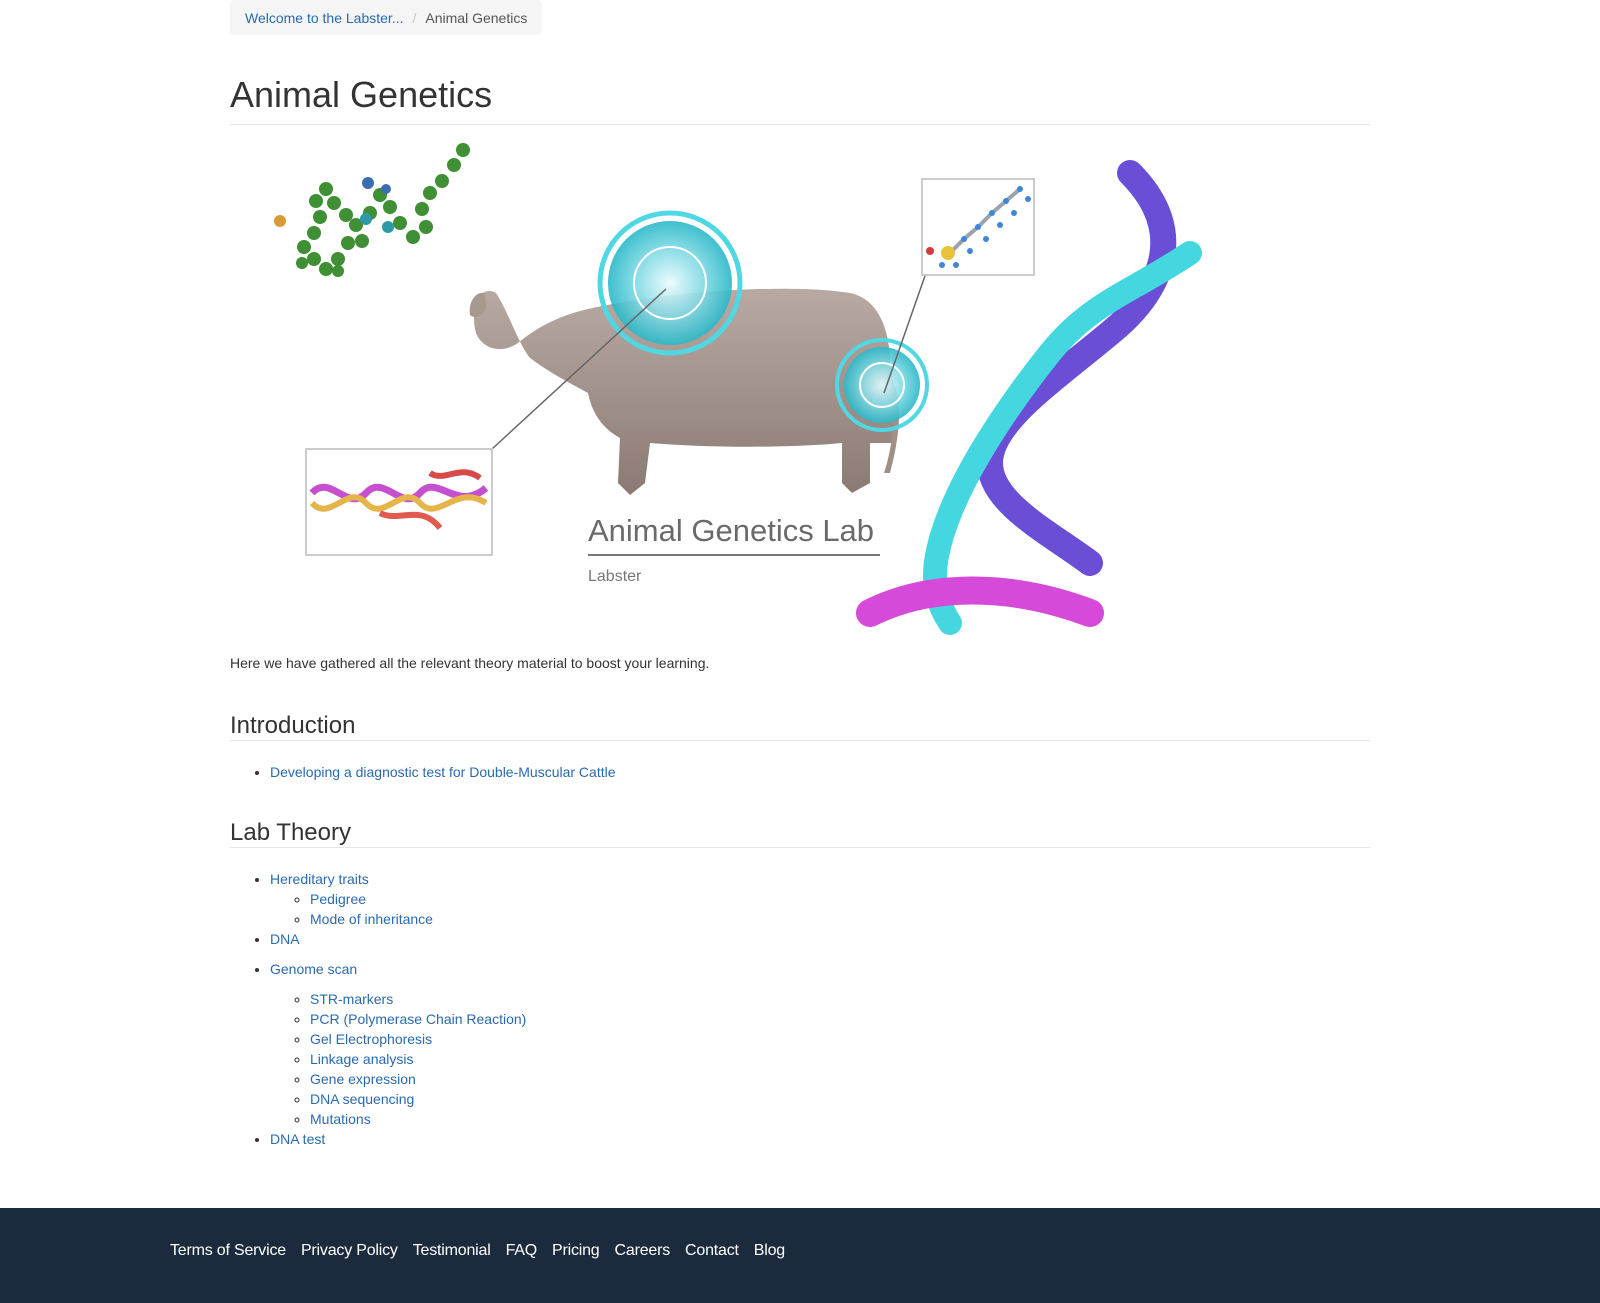 Image resolution: width=1600 pixels, height=1303 pixels. Describe the element at coordinates (228, 1251) in the screenshot. I see `footer-link-terms: Terms of Service` at that location.